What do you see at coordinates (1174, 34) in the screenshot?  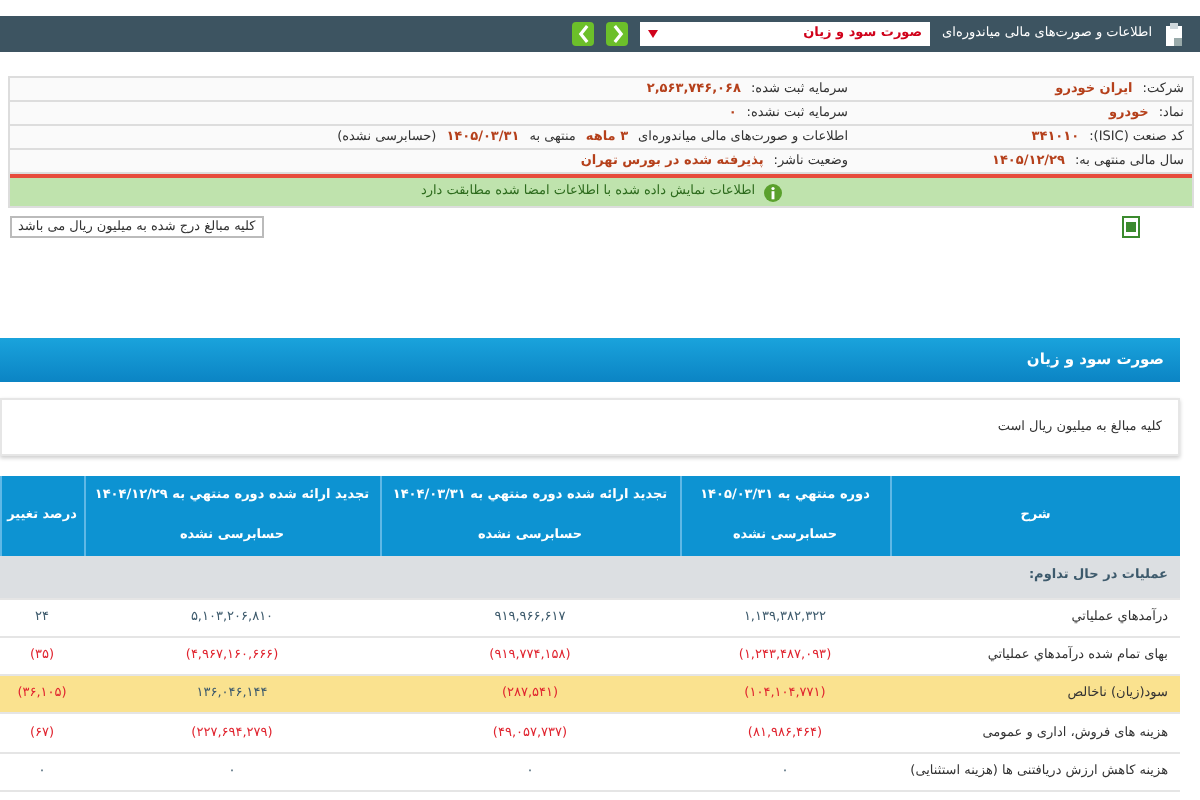 I see `clipboard-icon` at bounding box center [1174, 34].